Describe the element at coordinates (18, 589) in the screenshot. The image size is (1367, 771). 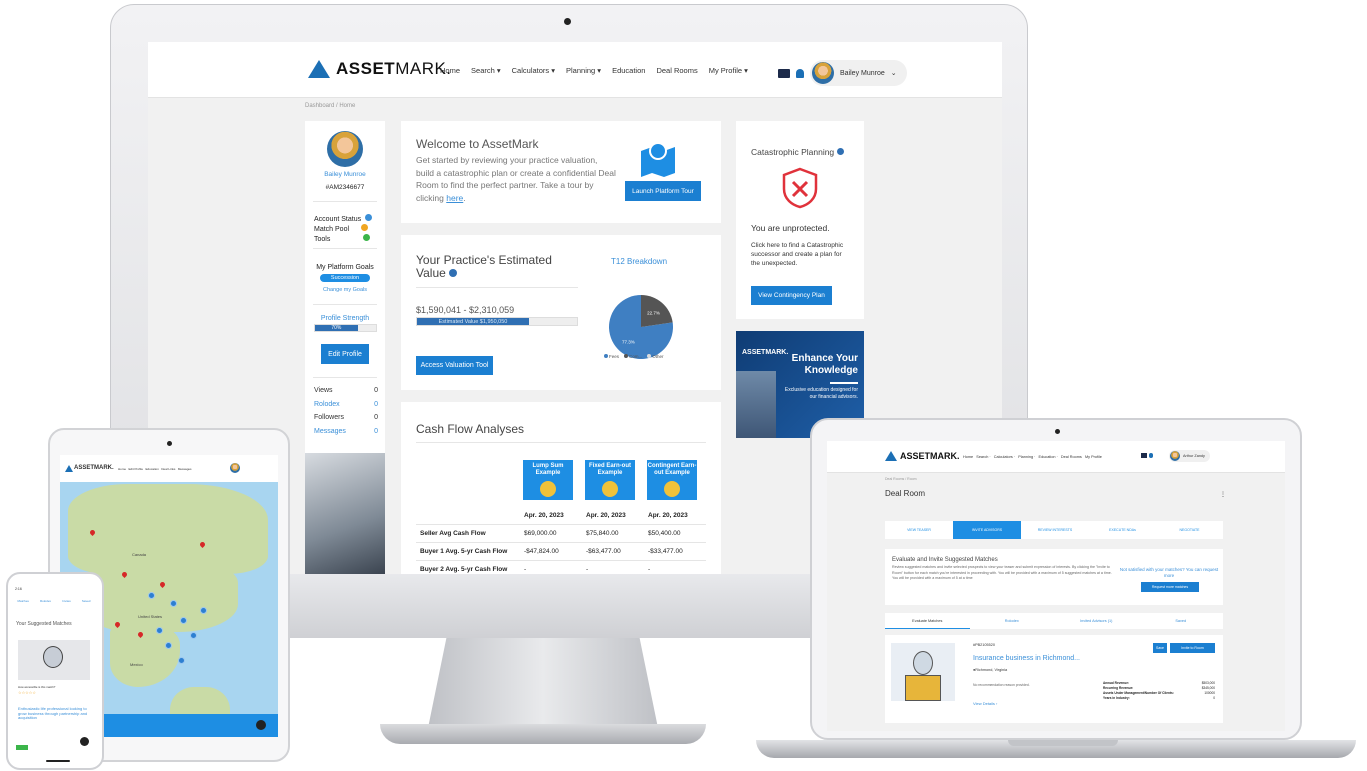
I see `phone-time: 2:16` at that location.